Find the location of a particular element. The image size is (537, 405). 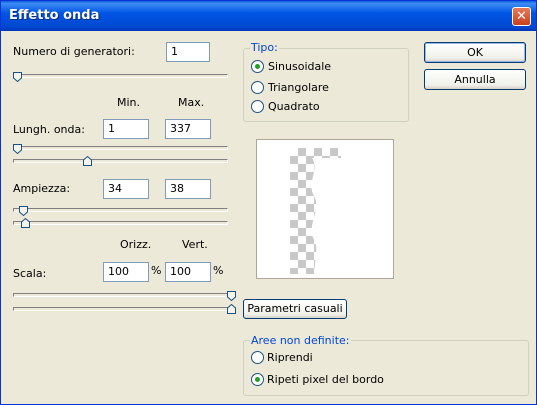

wrap-around-radio is located at coordinates (257, 357).